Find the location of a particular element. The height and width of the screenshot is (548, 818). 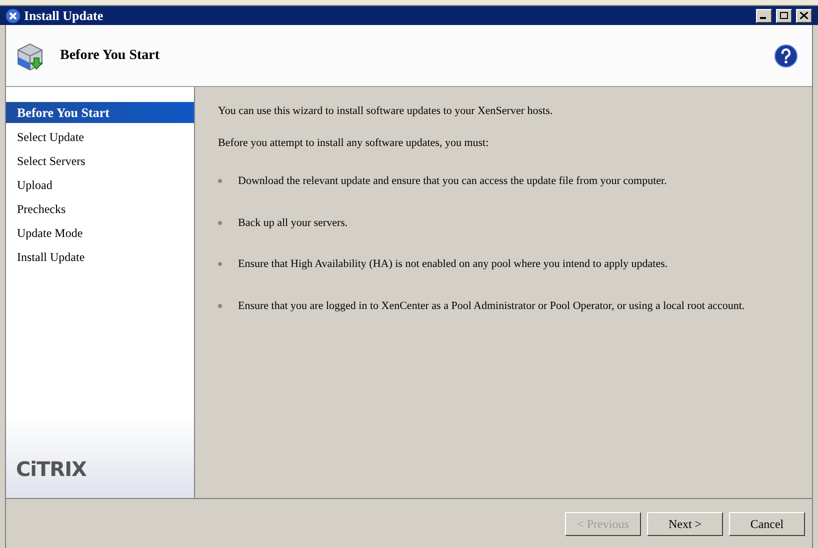

step-item: Select Update is located at coordinates (100, 136).